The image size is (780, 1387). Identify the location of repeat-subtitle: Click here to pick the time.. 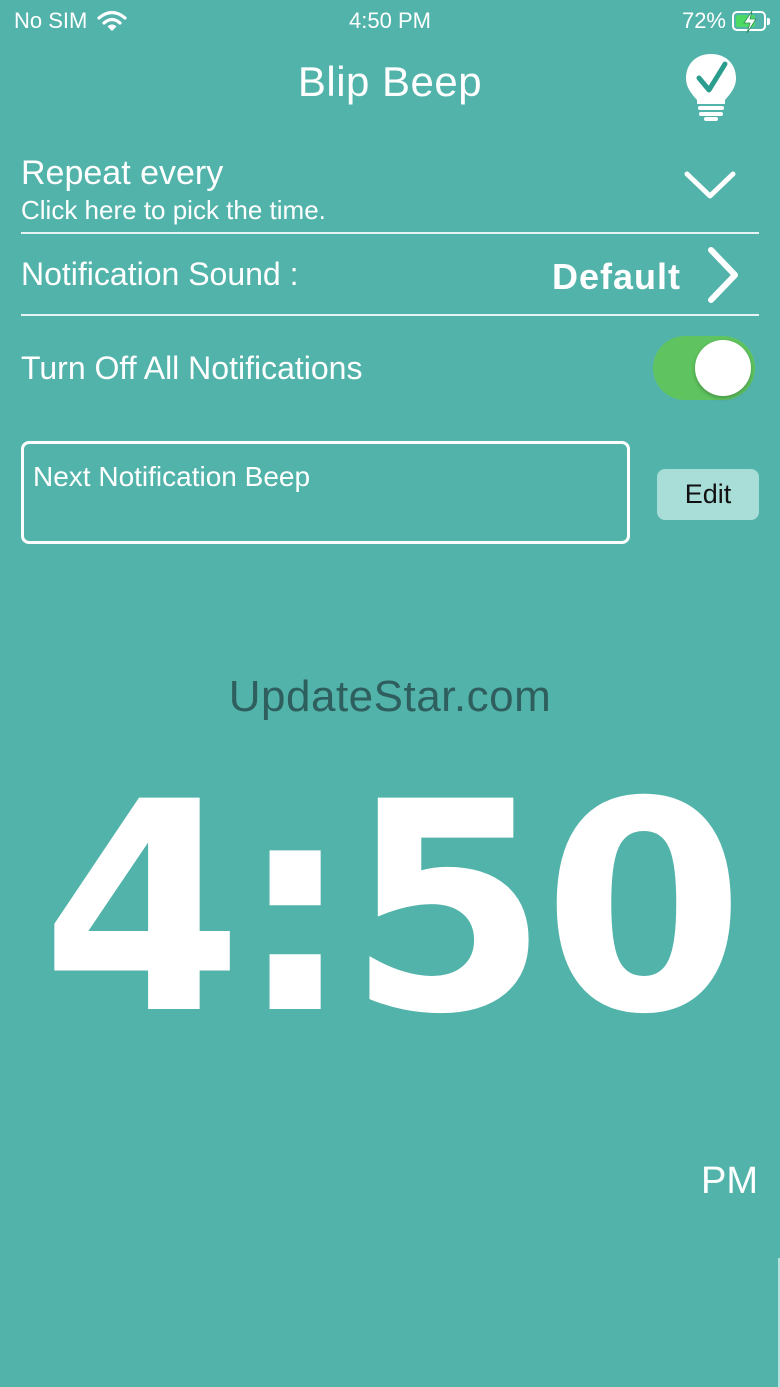
(173, 210).